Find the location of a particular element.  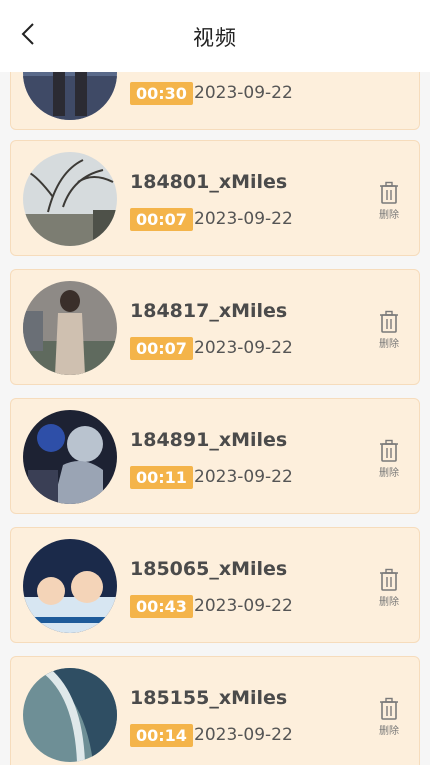

video-list-item: 185065_xMiles 00:43 2023-09-22 删除 is located at coordinates (215, 585).